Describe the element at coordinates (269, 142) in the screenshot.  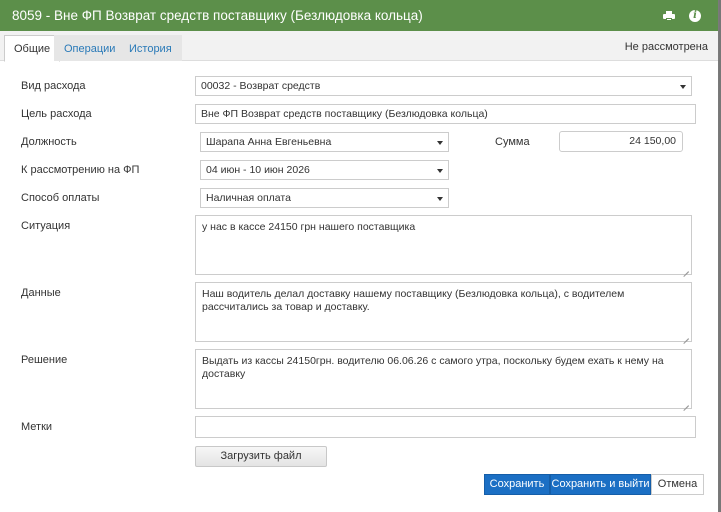
I see `position-value: Шарапа Анна Евгеньевна` at that location.